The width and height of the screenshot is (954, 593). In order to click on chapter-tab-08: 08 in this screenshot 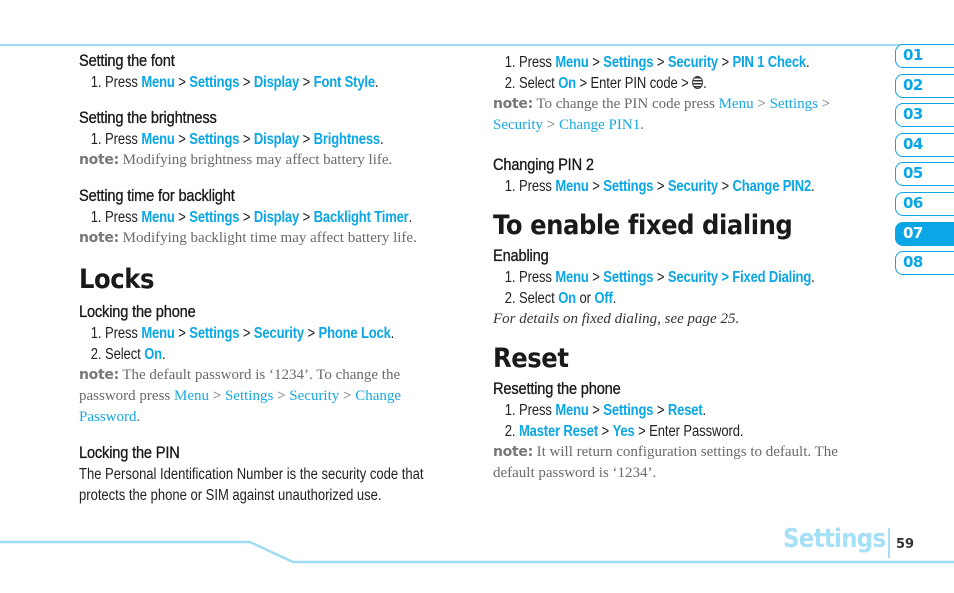, I will do `click(924, 263)`.